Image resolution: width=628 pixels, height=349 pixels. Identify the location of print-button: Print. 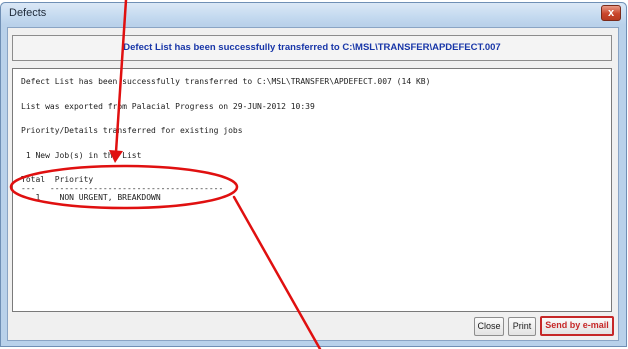
(522, 326).